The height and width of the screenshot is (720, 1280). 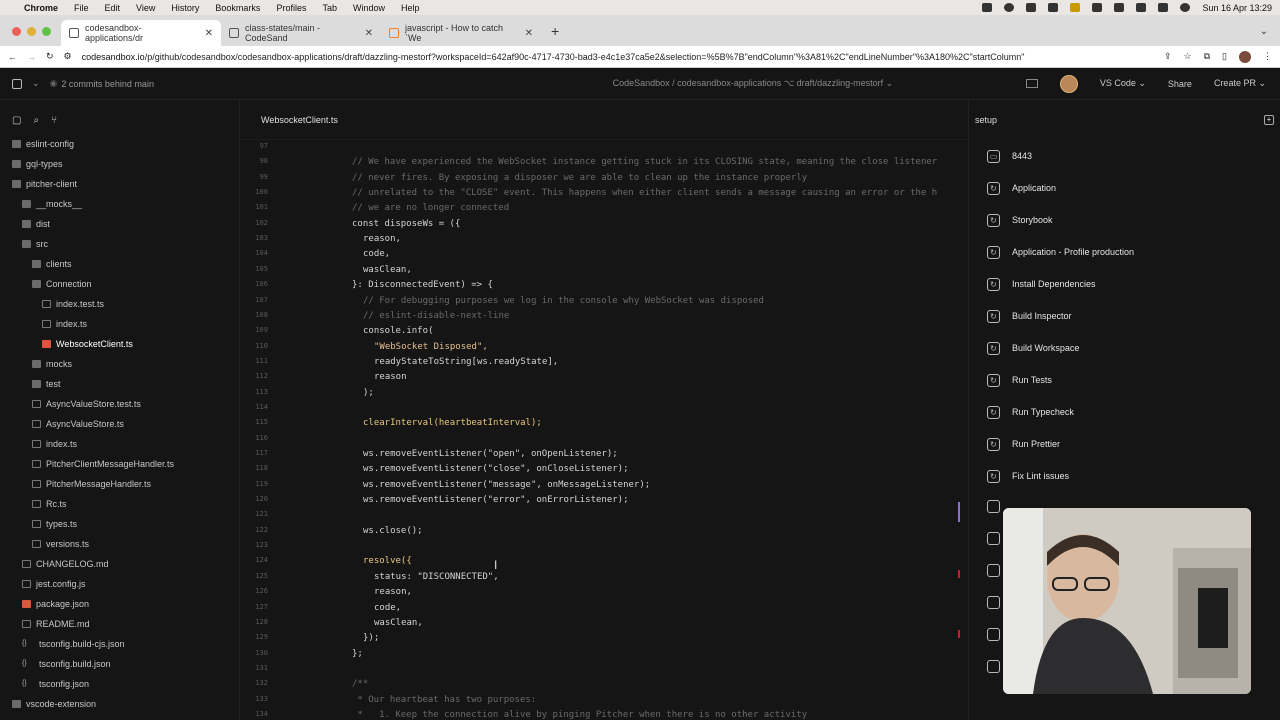 I want to click on add-task-icon: +, so click(x=1269, y=120).